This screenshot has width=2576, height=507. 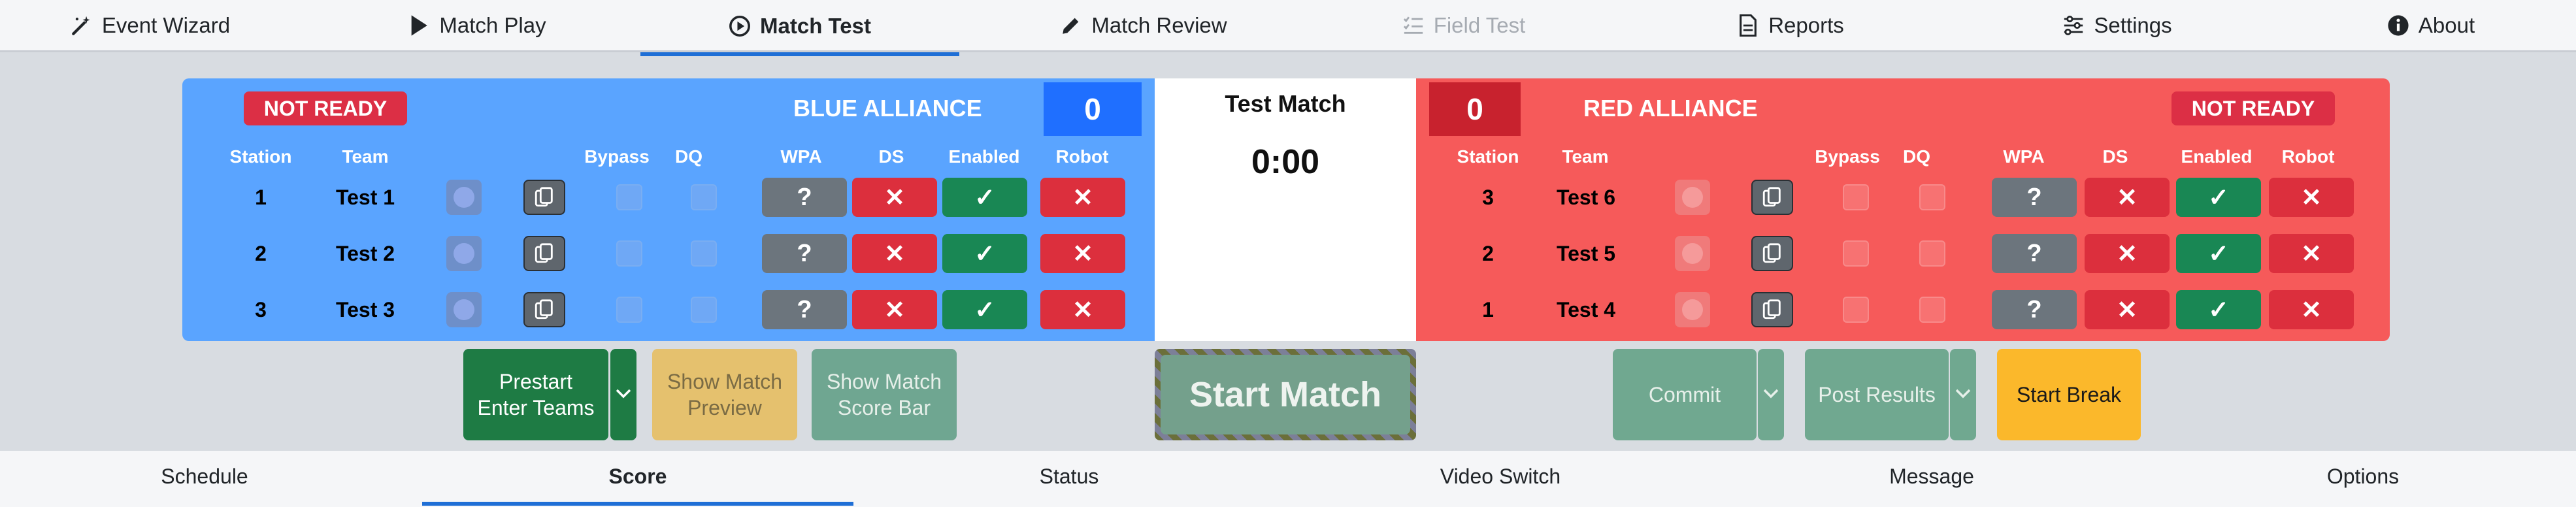 I want to click on station-number: 2, so click(x=1488, y=253).